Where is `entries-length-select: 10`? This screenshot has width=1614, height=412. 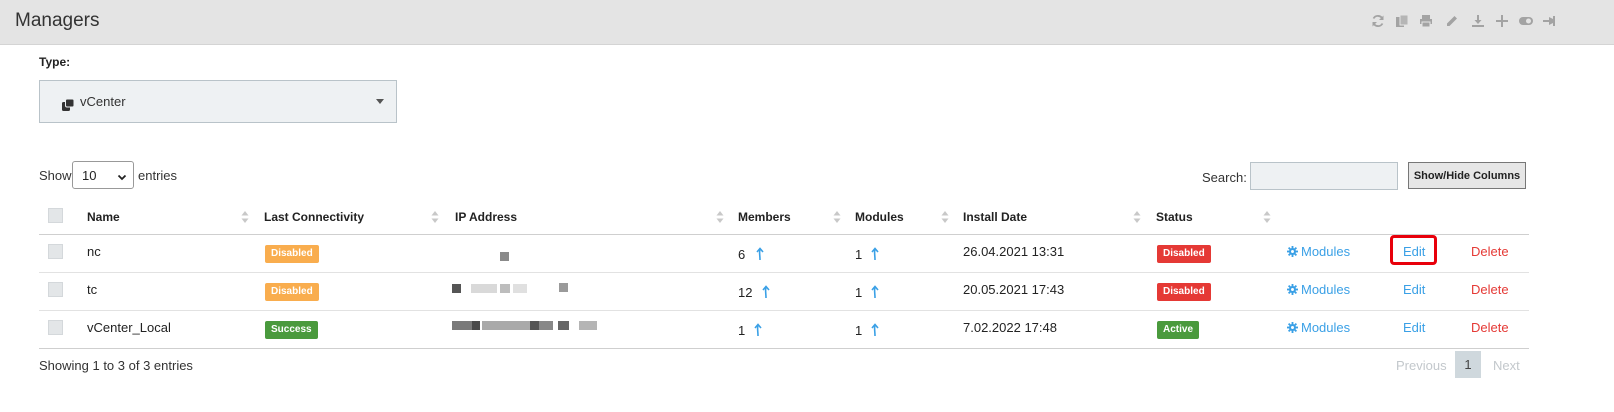
entries-length-select: 10 is located at coordinates (103, 175).